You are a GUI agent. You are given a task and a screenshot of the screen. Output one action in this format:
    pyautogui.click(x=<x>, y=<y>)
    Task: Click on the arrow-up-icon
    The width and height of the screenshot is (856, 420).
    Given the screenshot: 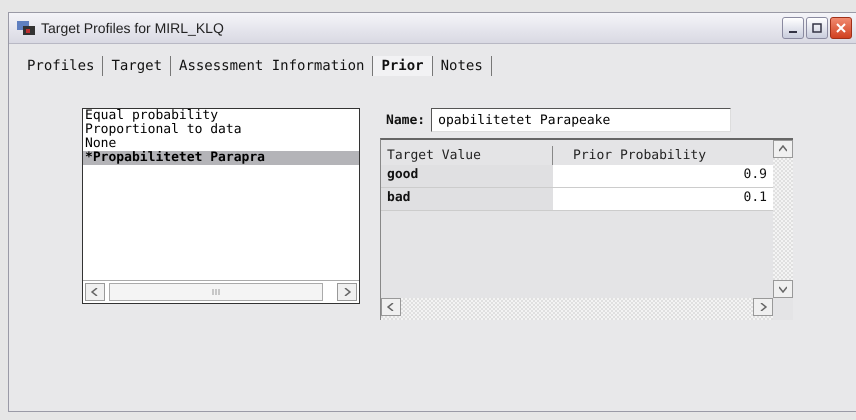 What is the action you would take?
    pyautogui.click(x=783, y=149)
    